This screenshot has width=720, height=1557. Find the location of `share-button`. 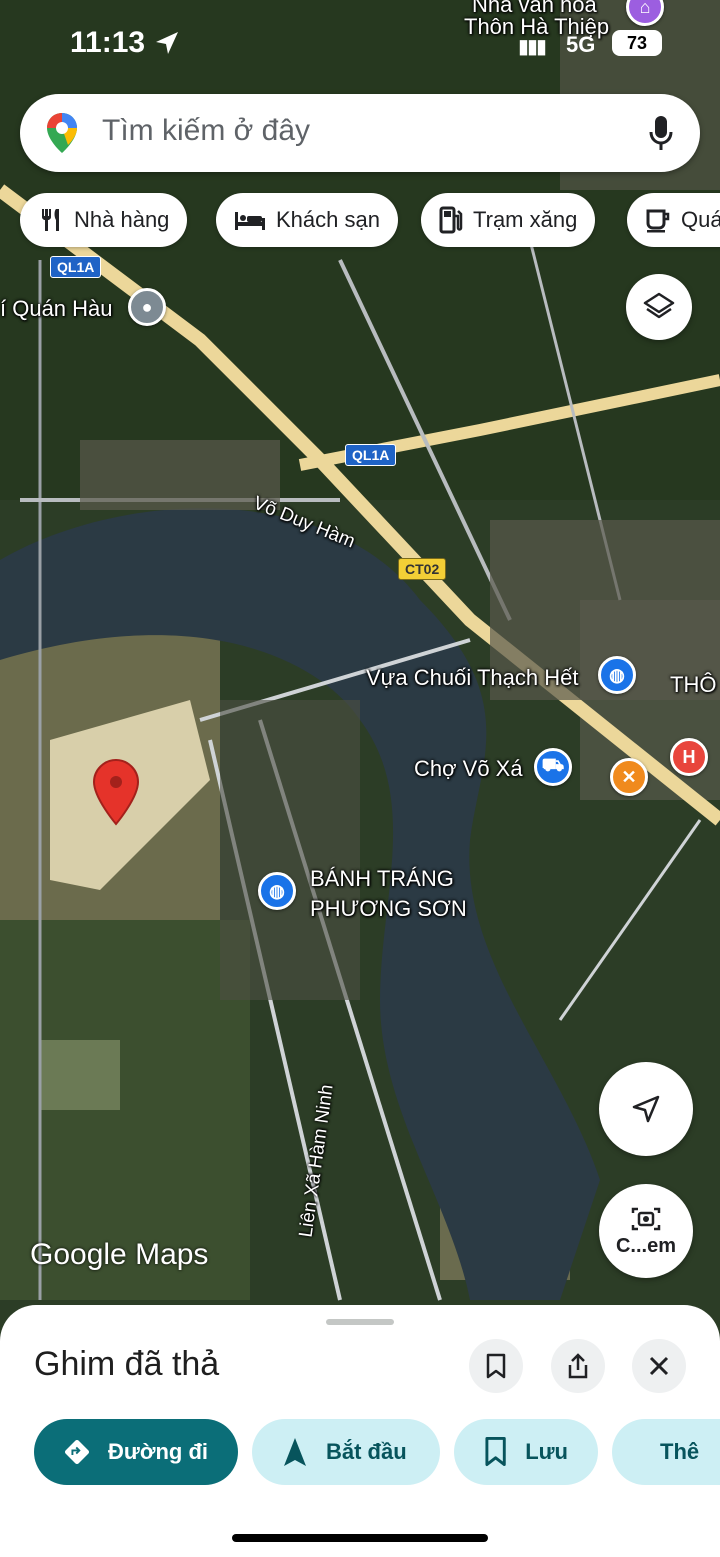

share-button is located at coordinates (578, 1366).